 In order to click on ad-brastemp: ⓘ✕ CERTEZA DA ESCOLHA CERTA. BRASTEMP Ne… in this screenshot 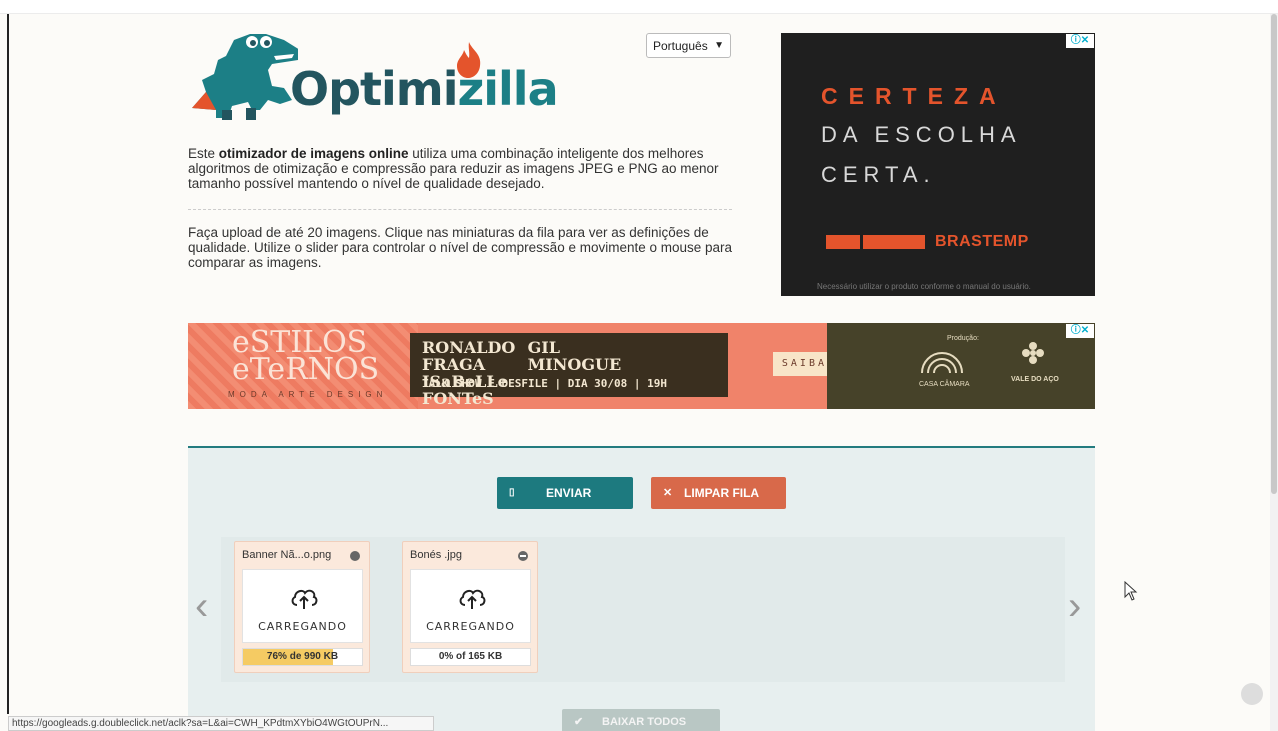, I will do `click(938, 164)`.